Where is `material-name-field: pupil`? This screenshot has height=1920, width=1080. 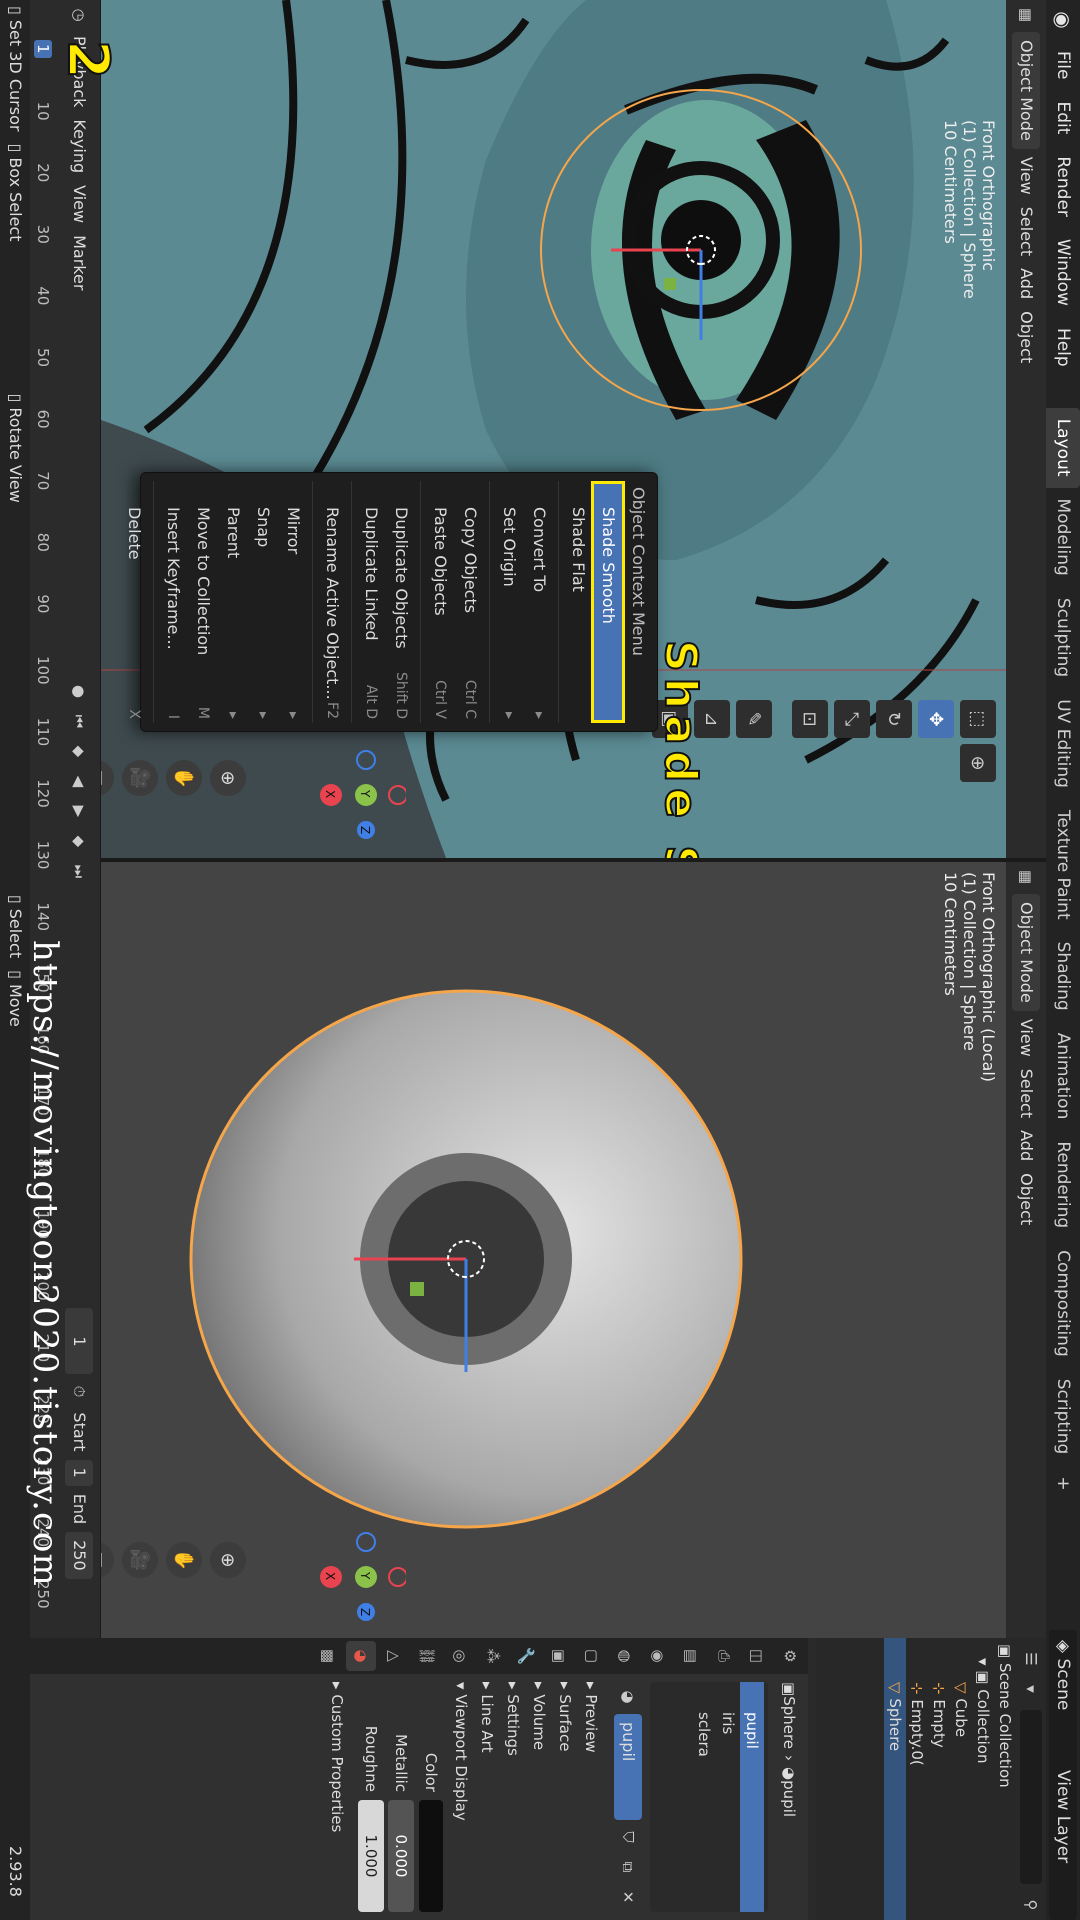 material-name-field: pupil is located at coordinates (628, 1767).